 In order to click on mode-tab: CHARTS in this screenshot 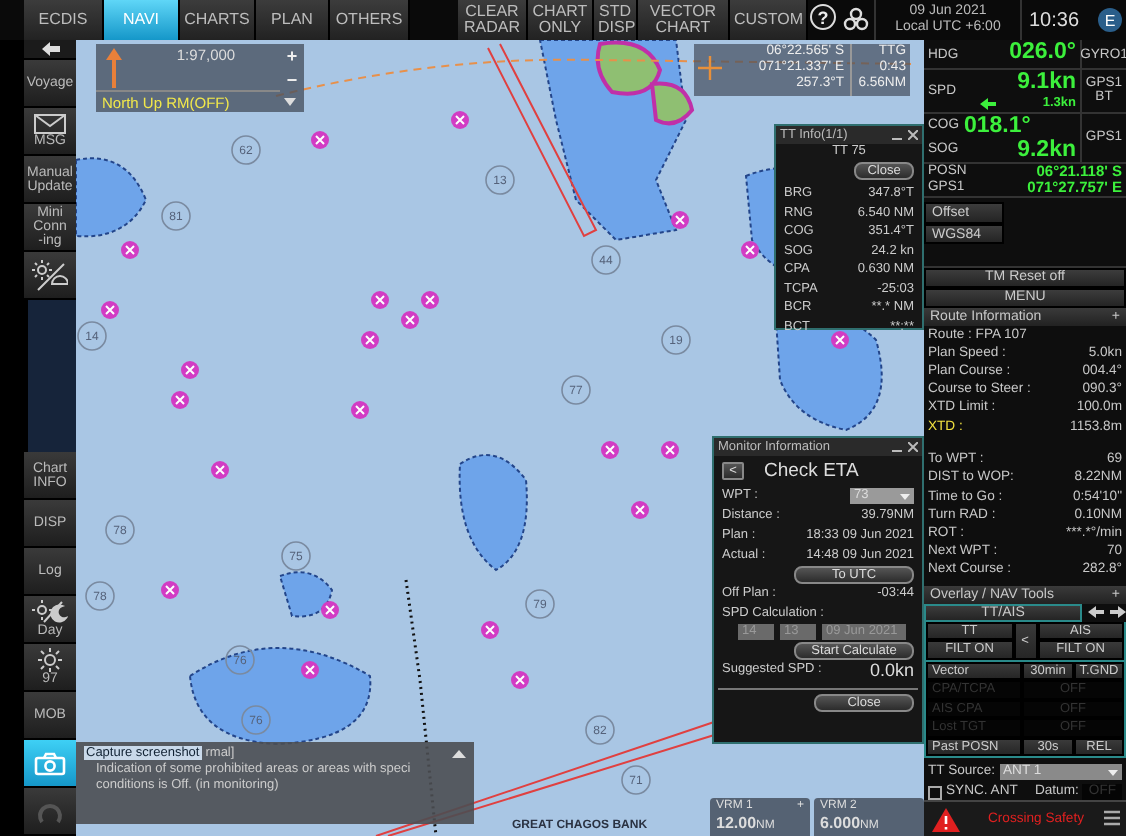, I will do `click(218, 20)`.